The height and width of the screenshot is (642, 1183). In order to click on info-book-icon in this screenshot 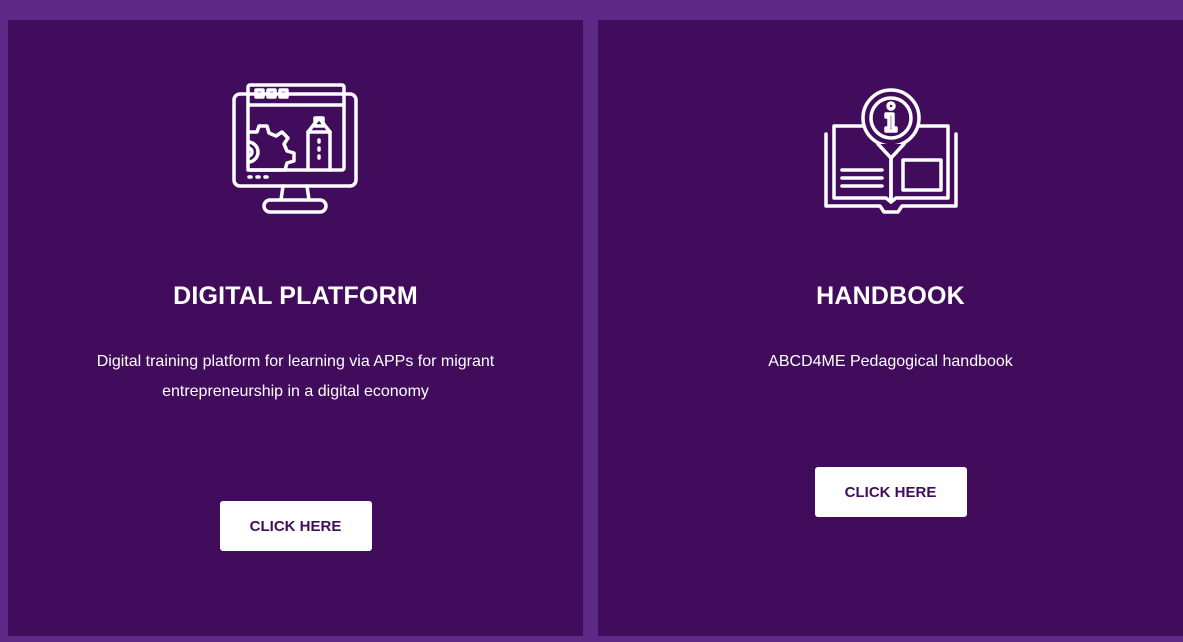, I will do `click(891, 159)`.